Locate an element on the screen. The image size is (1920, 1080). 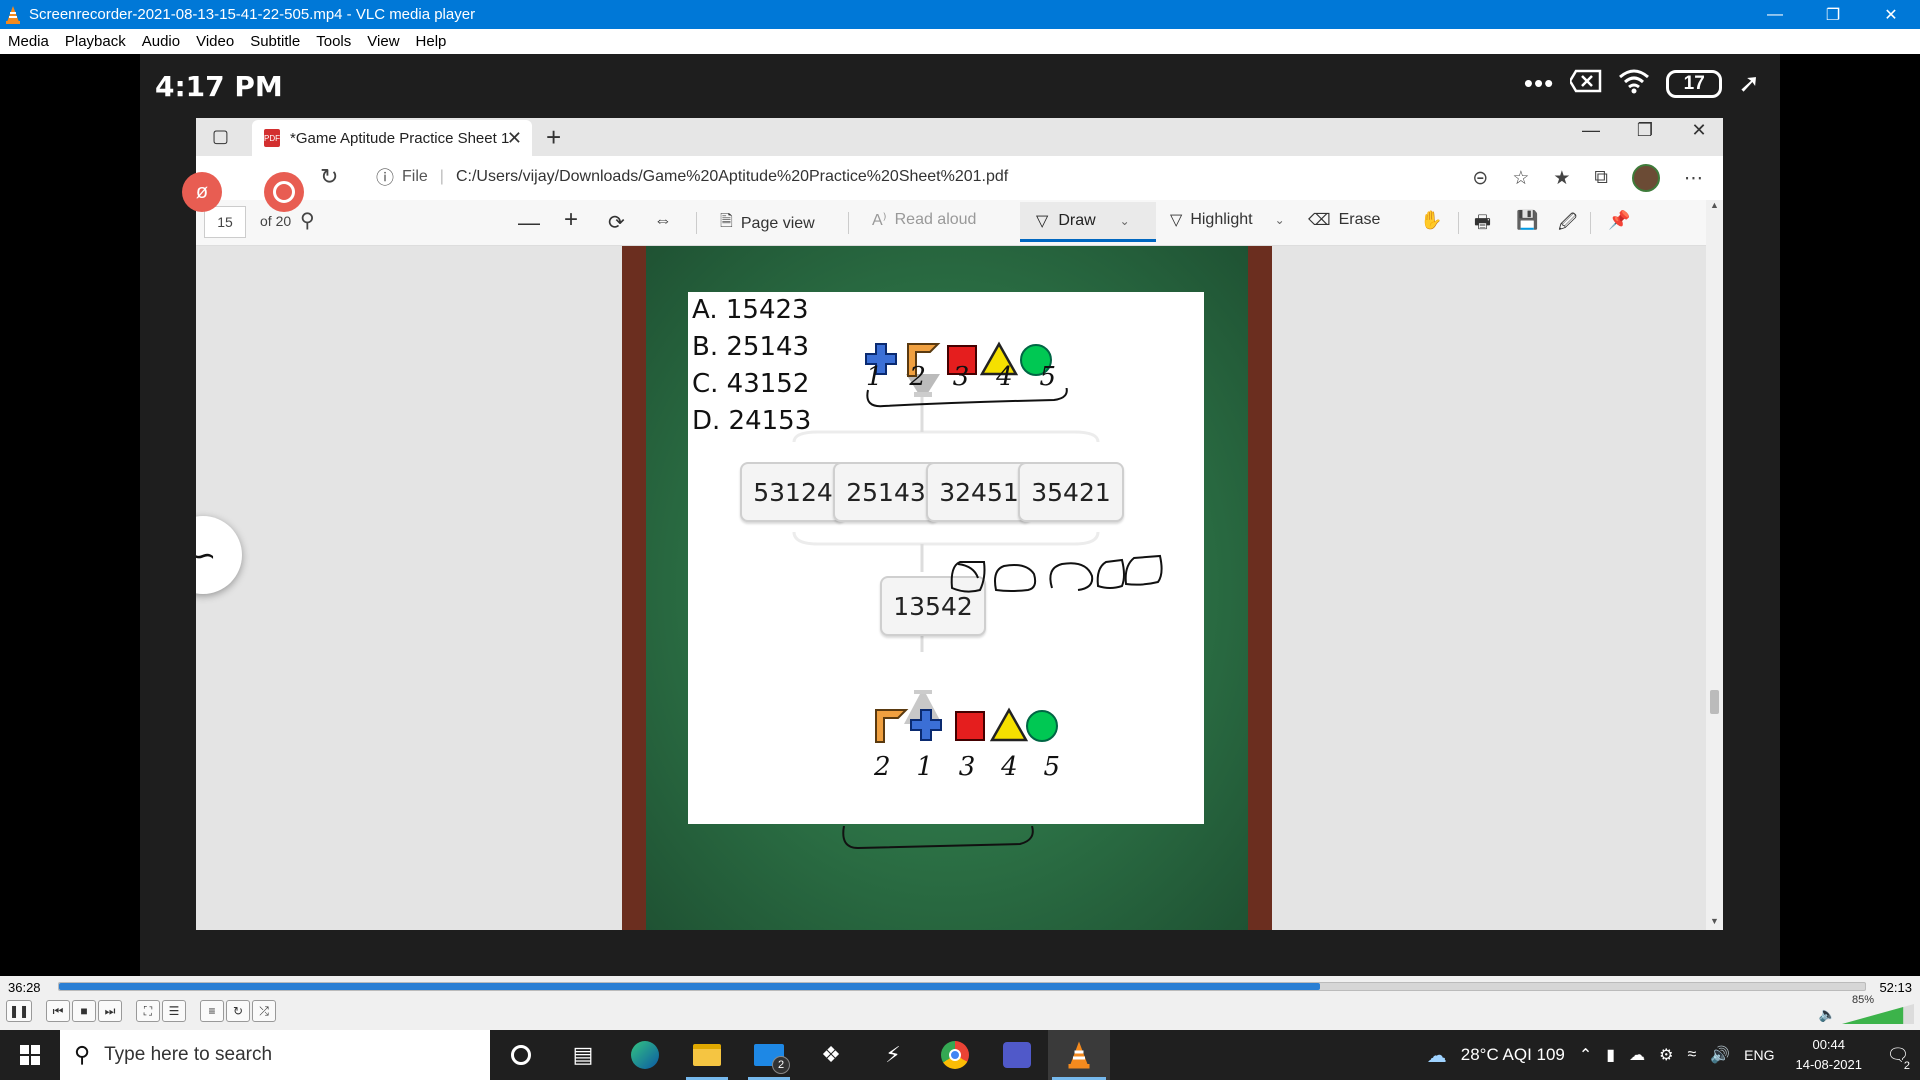
page-view-button: 🗎 Page view is located at coordinates (767, 223).